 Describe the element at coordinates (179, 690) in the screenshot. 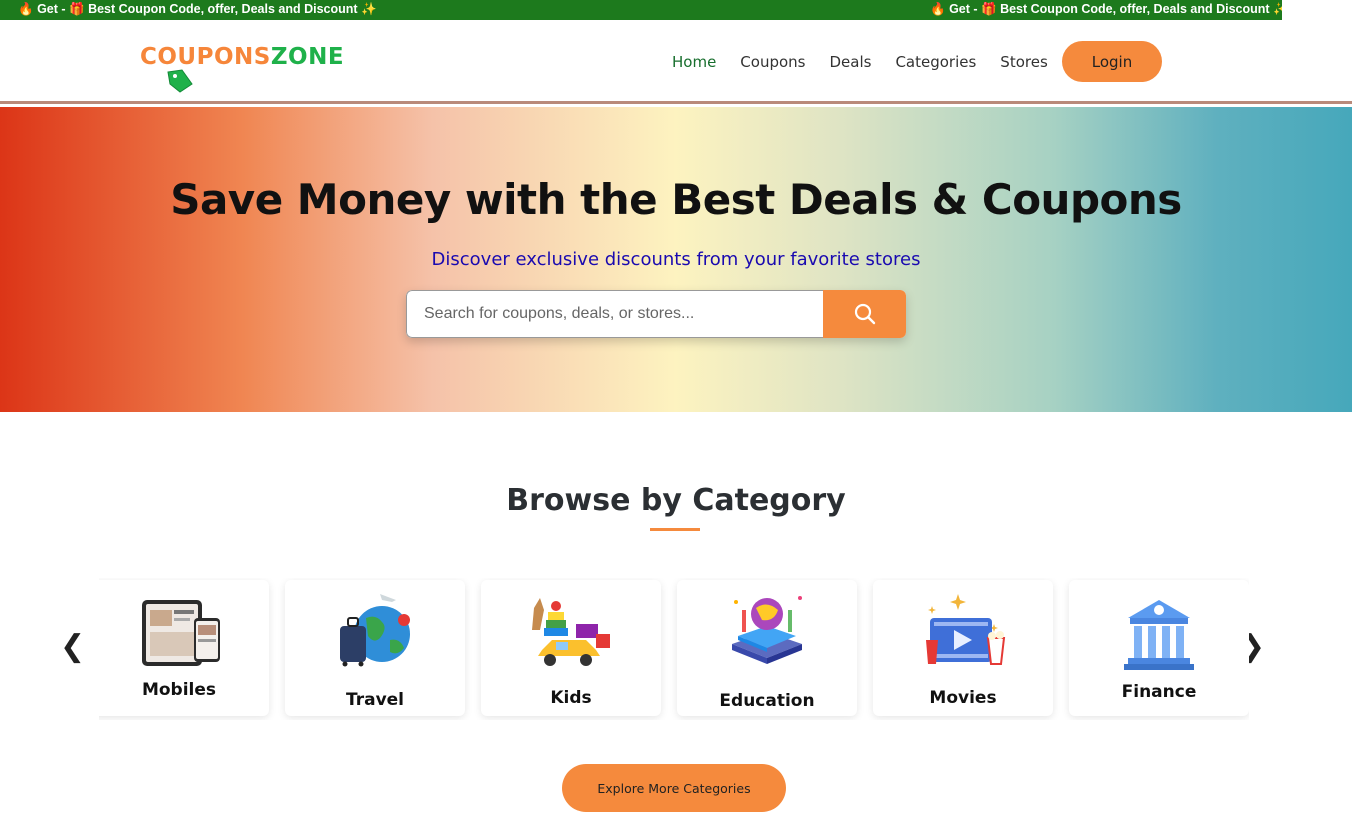

I see `category-label: Mobiles` at that location.